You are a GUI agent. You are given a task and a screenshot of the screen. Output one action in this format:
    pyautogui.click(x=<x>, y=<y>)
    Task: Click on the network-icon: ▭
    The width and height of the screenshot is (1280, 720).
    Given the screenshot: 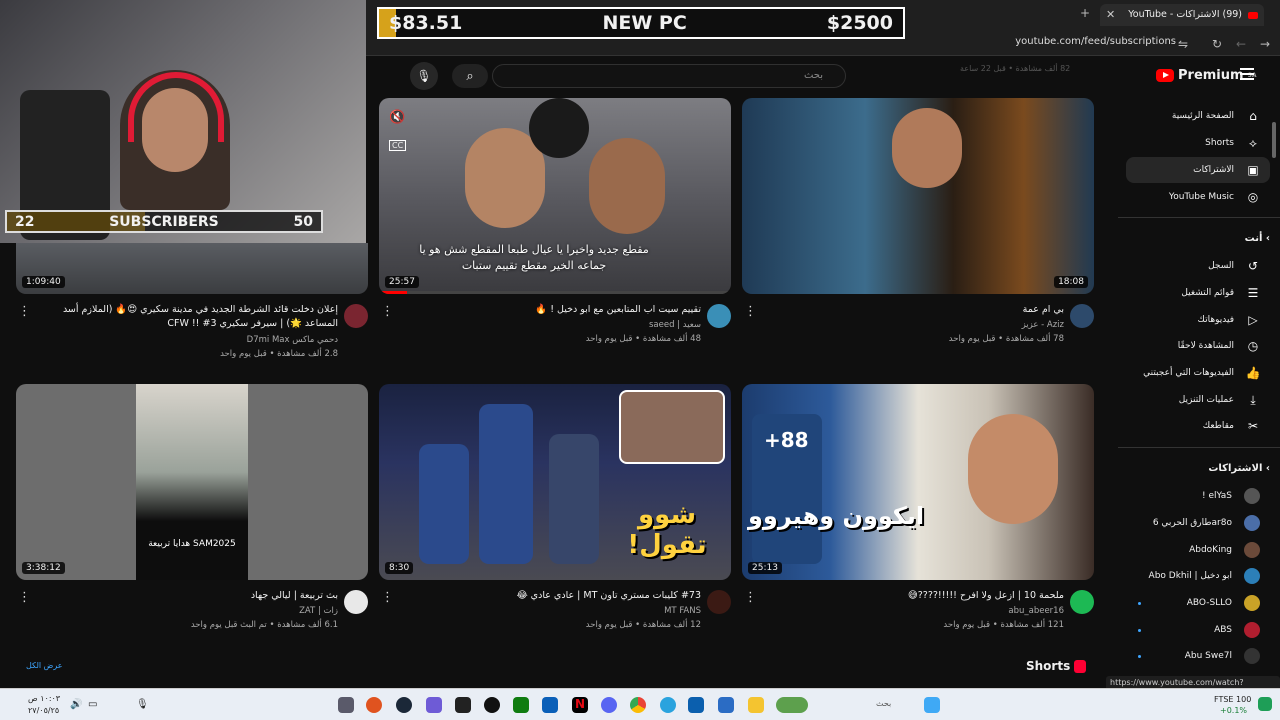 What is the action you would take?
    pyautogui.click(x=92, y=704)
    